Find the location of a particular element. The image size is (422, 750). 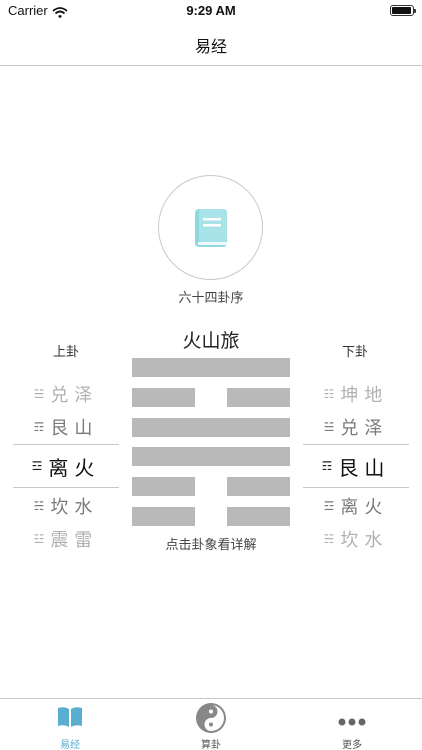

tab-yijing: 易经 is located at coordinates (70, 724).